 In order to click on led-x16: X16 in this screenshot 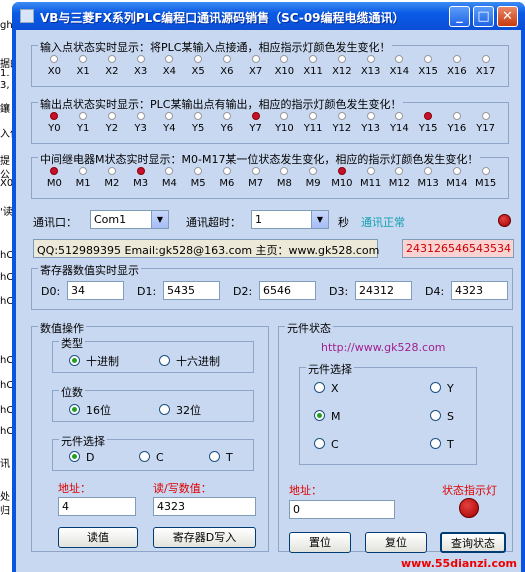, I will do `click(457, 66)`.